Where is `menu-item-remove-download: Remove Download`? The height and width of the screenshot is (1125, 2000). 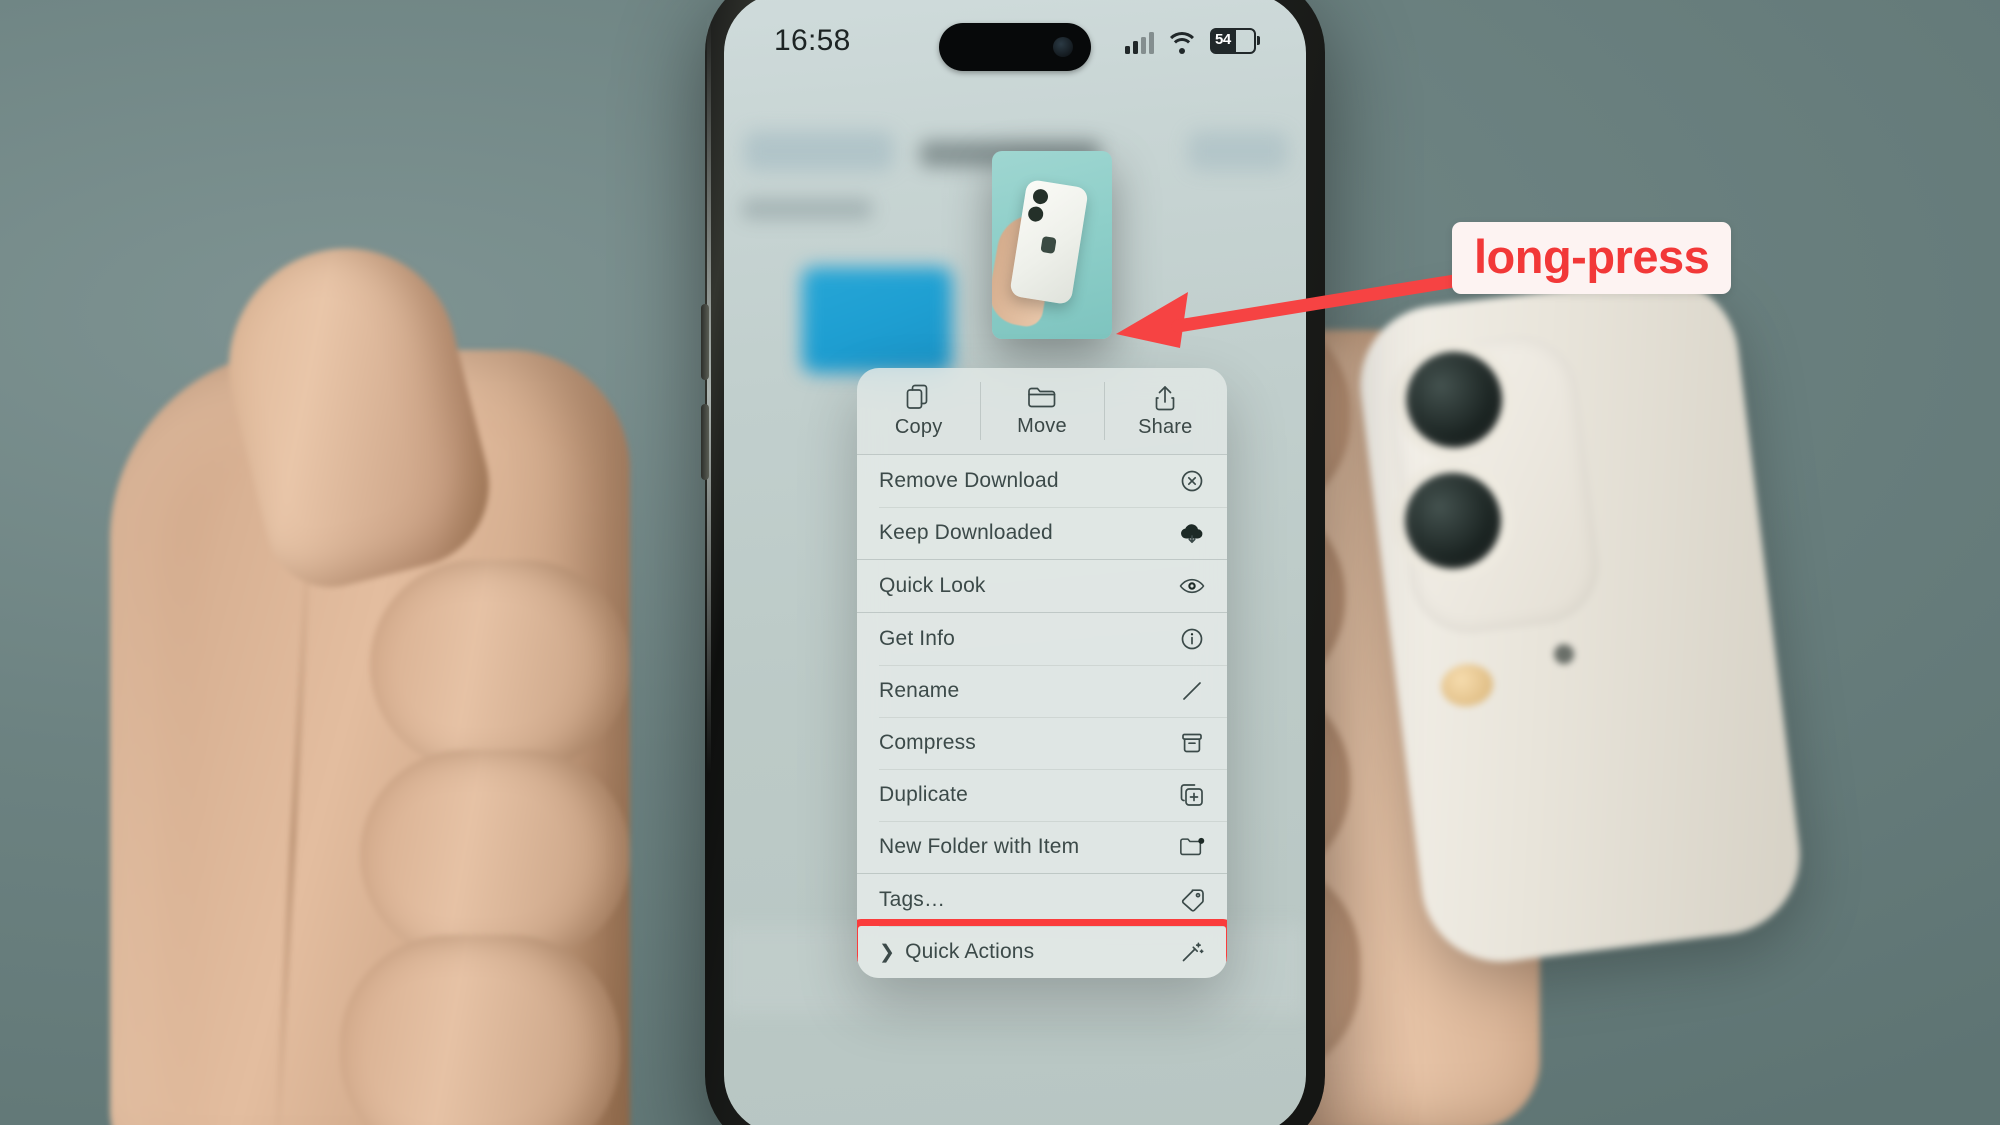 menu-item-remove-download: Remove Download is located at coordinates (1042, 481).